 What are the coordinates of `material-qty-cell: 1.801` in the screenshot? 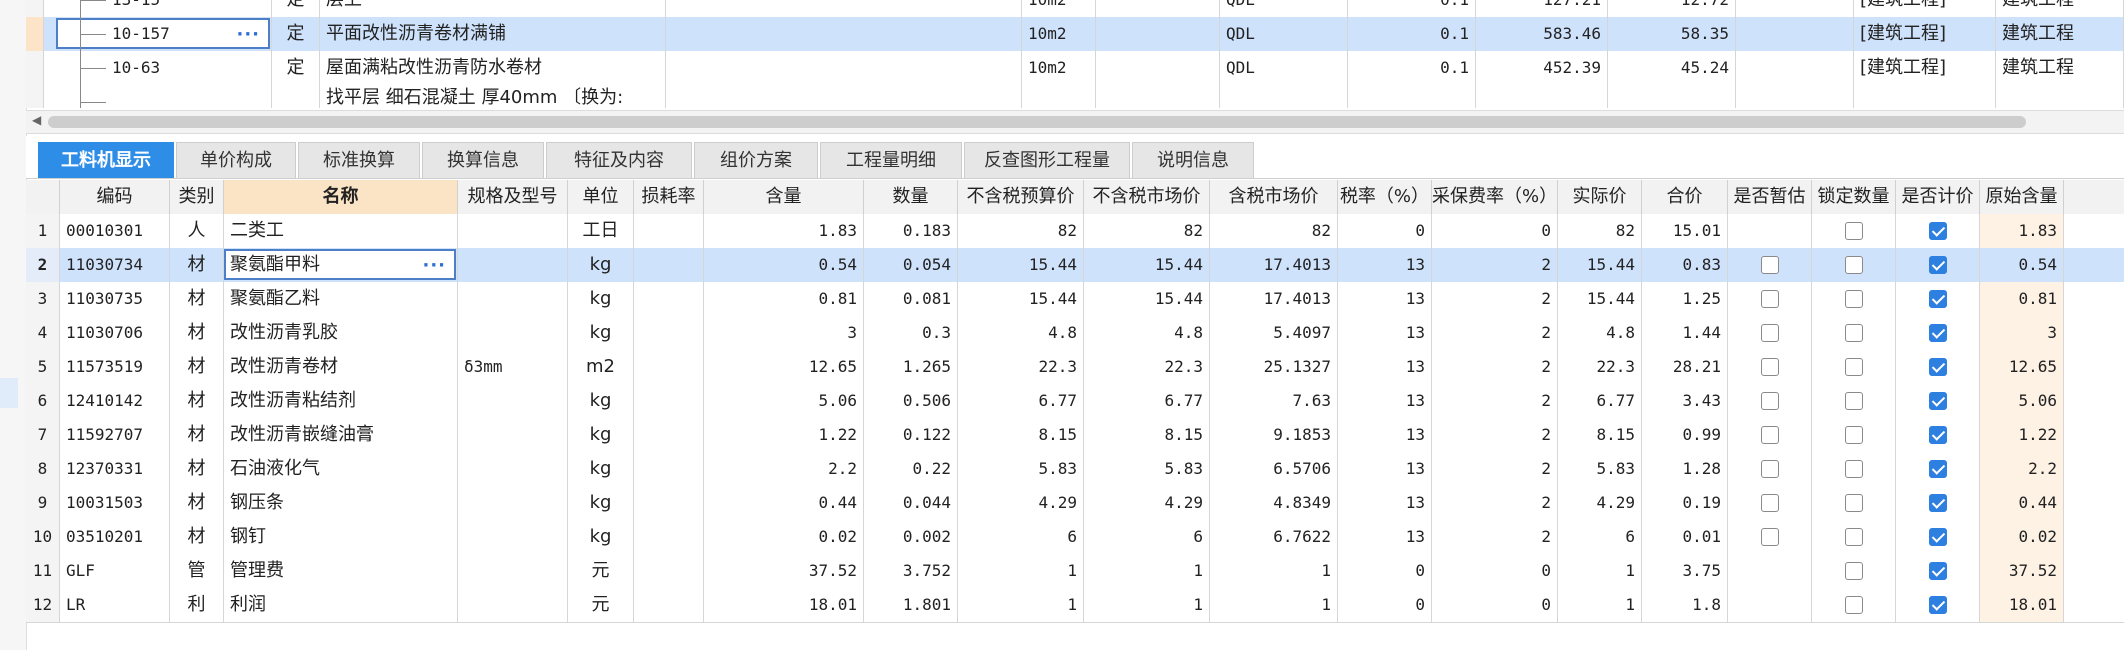 It's located at (911, 605).